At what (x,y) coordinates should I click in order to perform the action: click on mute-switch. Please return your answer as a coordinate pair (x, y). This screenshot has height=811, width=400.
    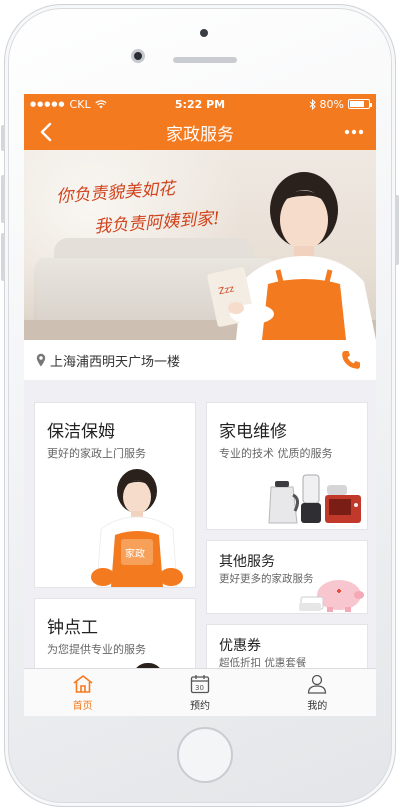
    Looking at the image, I should click on (3, 138).